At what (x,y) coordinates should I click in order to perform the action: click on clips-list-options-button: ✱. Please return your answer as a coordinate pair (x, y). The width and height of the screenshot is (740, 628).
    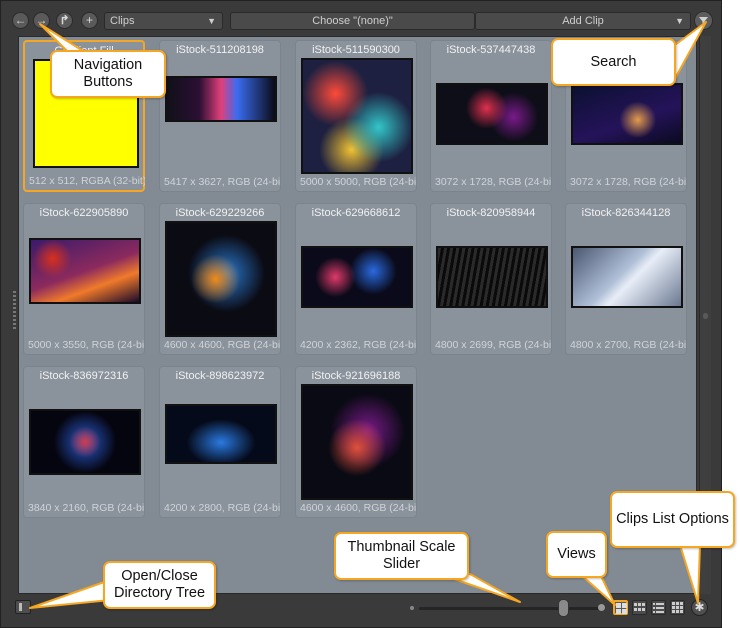
    Looking at the image, I should click on (699, 607).